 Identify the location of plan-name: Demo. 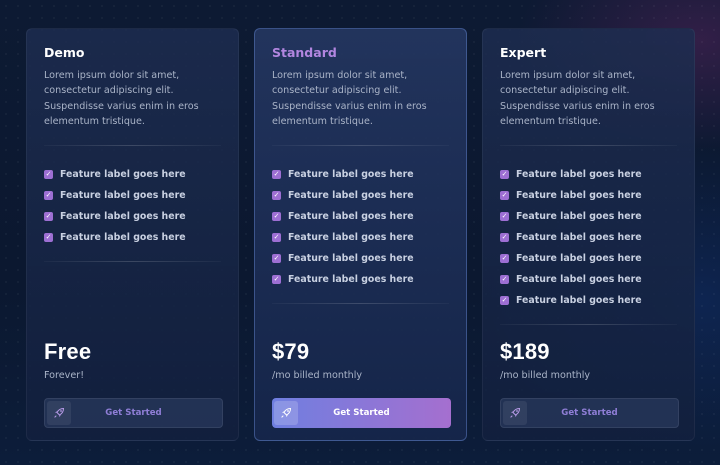
(64, 52).